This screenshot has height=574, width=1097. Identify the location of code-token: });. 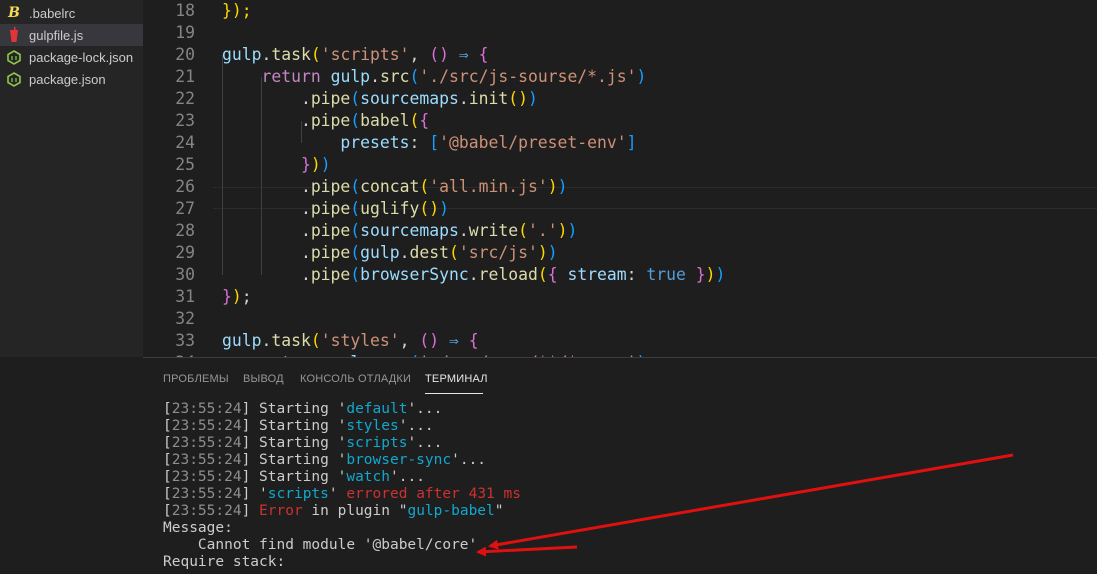
(237, 10).